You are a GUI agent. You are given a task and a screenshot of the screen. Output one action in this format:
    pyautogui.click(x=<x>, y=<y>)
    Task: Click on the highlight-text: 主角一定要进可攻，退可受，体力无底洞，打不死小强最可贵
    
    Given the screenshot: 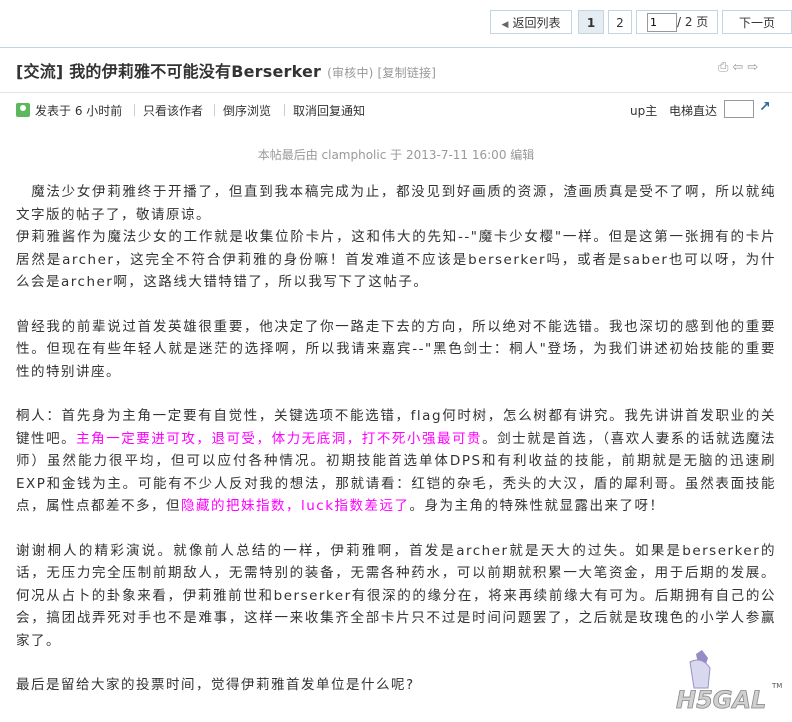 What is the action you would take?
    pyautogui.click(x=279, y=438)
    